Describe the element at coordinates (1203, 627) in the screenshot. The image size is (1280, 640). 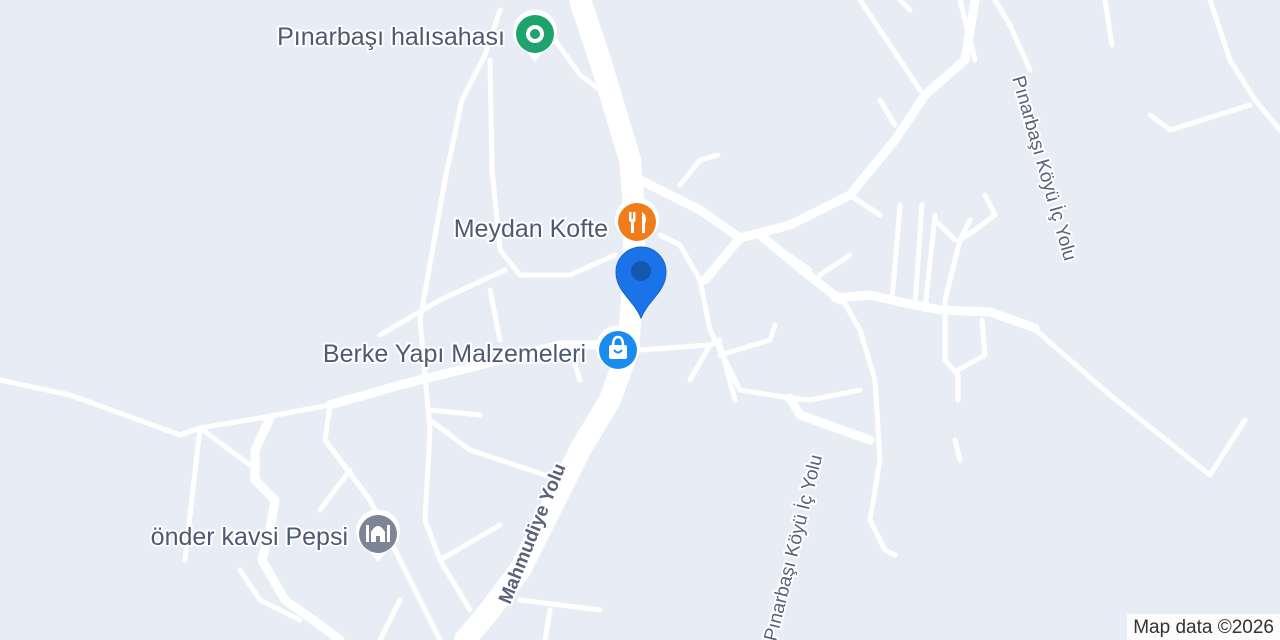
I see `map-attribution: Map data ©2026` at that location.